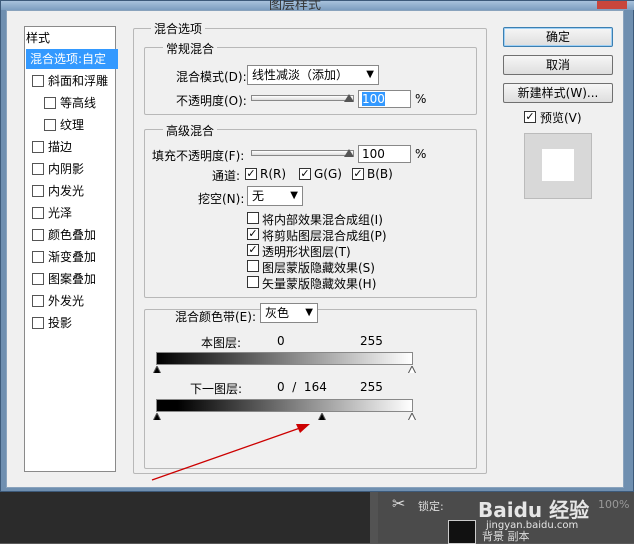 The height and width of the screenshot is (544, 634). I want to click on blend-if-label: 混合颜色带(E):, so click(215, 317).